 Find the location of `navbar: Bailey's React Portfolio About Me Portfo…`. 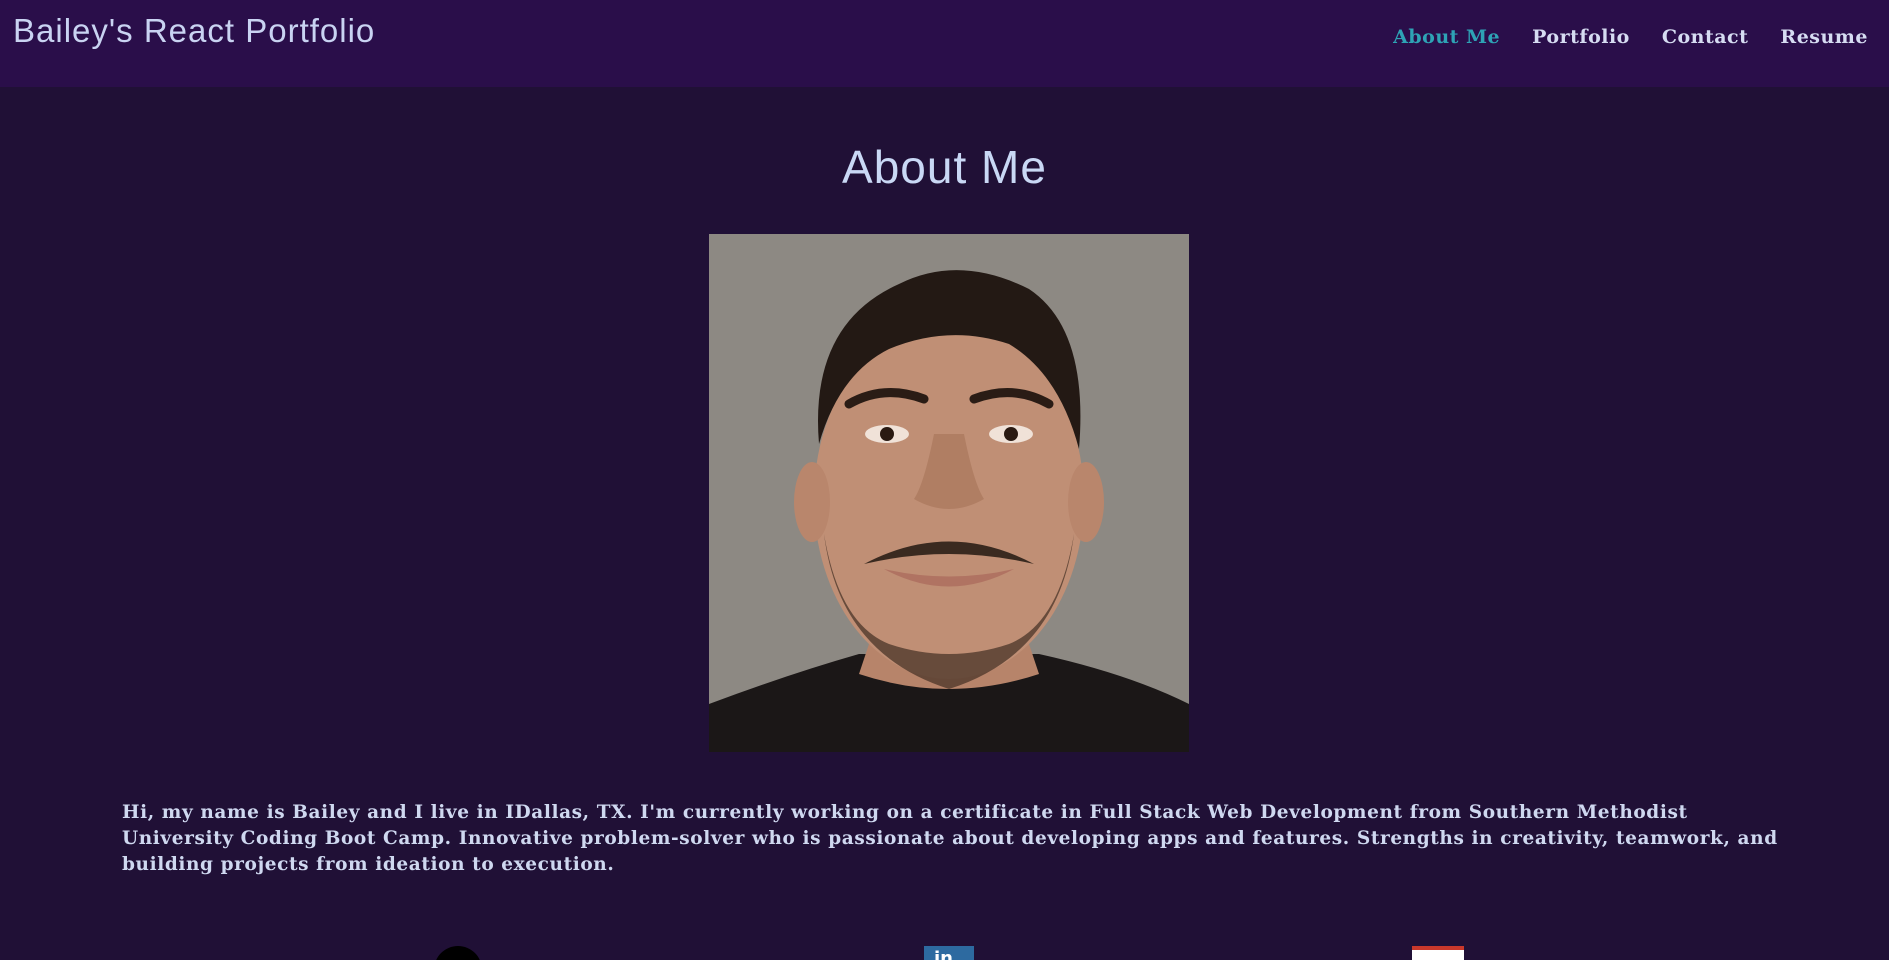

navbar: Bailey's React Portfolio About Me Portfo… is located at coordinates (944, 43).